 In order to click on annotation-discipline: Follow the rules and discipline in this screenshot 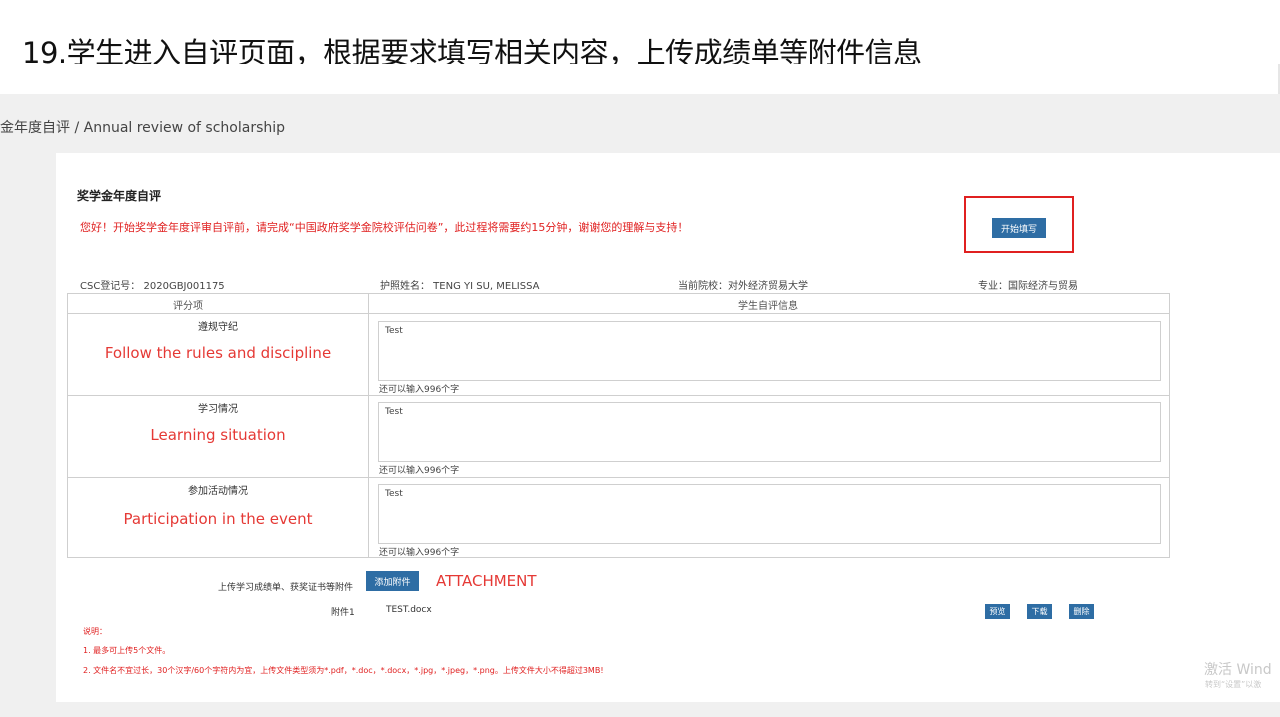, I will do `click(218, 353)`.